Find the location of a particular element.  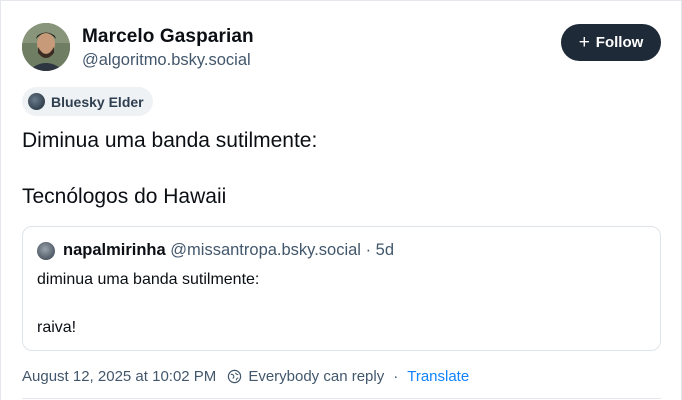

author-handle: @algoritmo.bsky.social is located at coordinates (166, 60).